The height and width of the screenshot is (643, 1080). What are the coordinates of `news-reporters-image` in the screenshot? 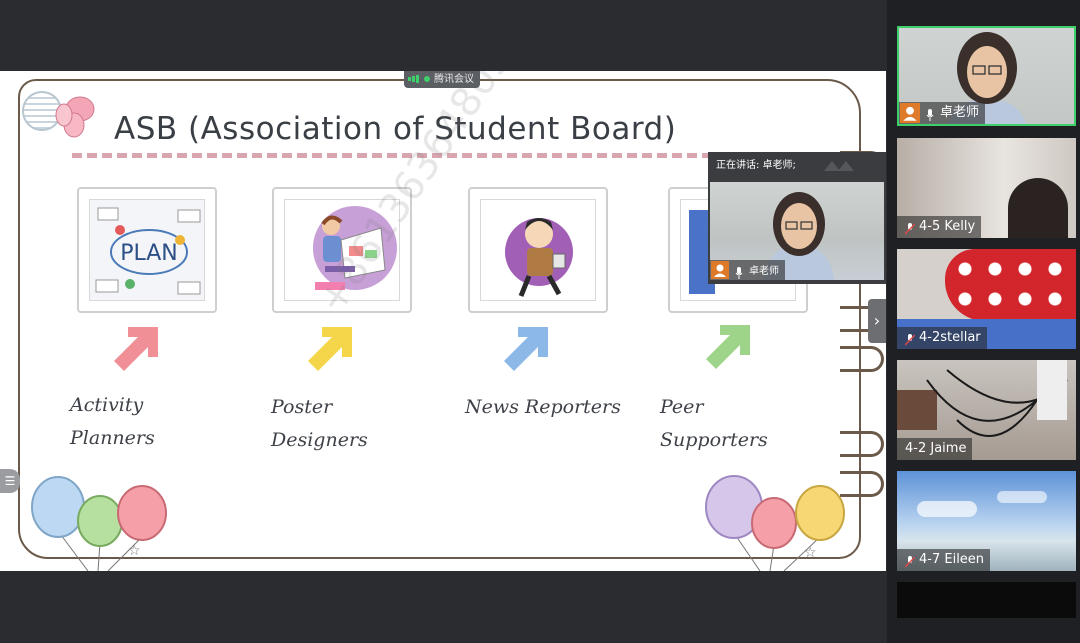 It's located at (538, 250).